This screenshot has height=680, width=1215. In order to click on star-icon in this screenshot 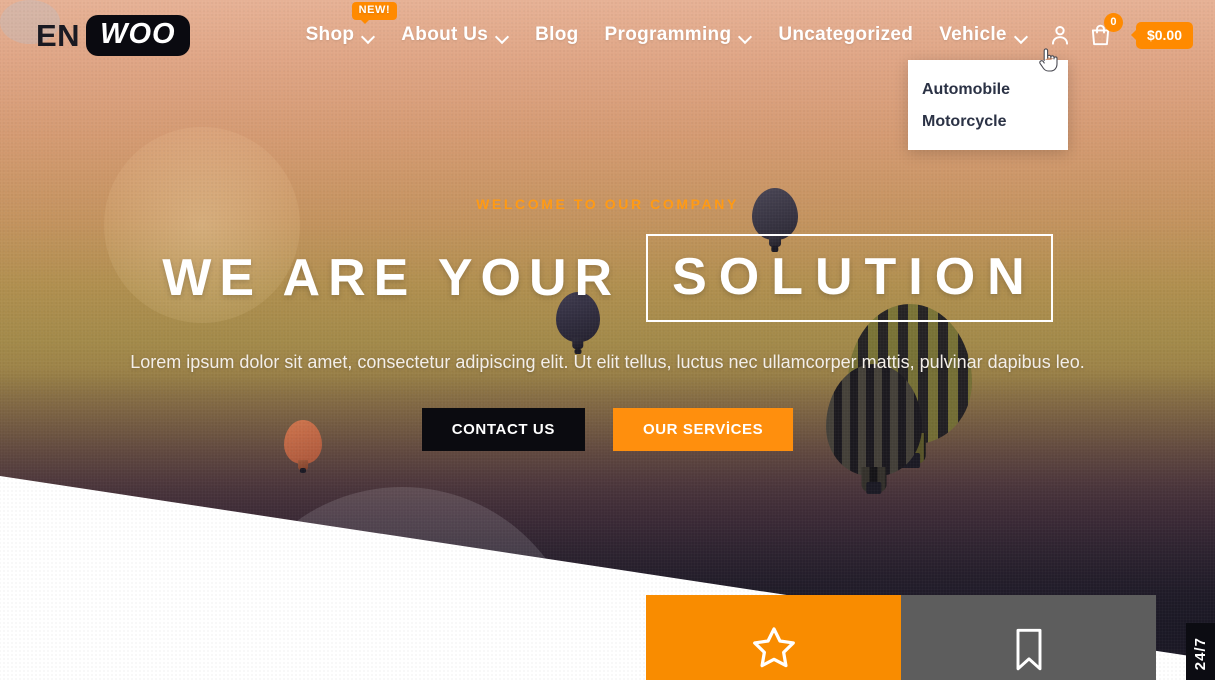, I will do `click(773, 647)`.